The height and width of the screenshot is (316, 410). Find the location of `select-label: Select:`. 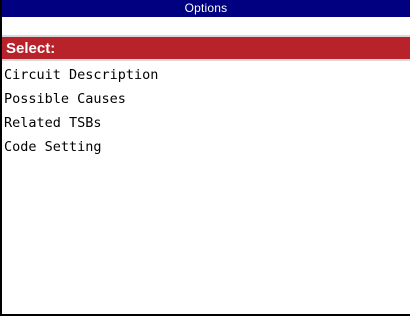

select-label: Select: is located at coordinates (31, 48).